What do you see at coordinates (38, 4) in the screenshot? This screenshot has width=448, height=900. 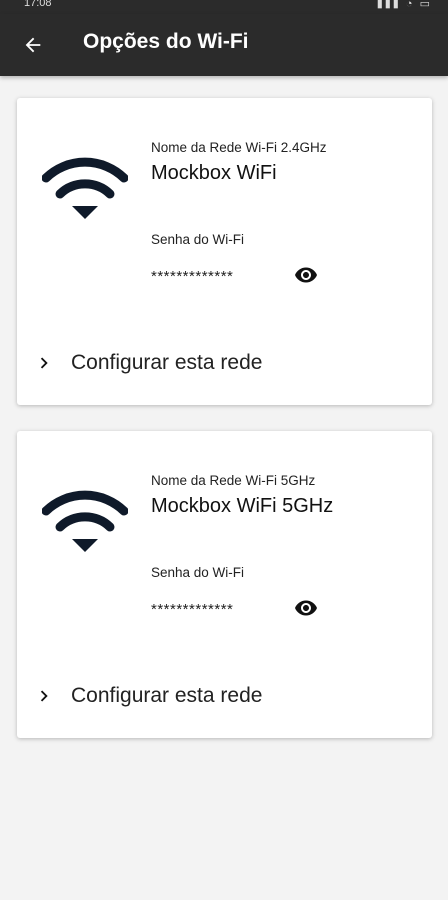 I see `status-time: 17:08` at bounding box center [38, 4].